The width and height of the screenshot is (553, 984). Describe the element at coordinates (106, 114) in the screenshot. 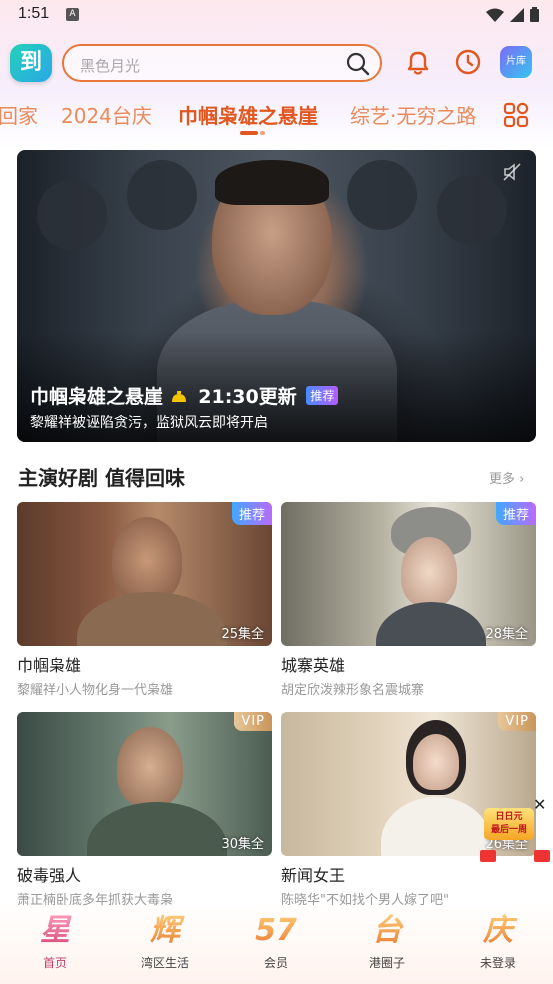

I see `tab-anniversary: 2024台庆` at that location.